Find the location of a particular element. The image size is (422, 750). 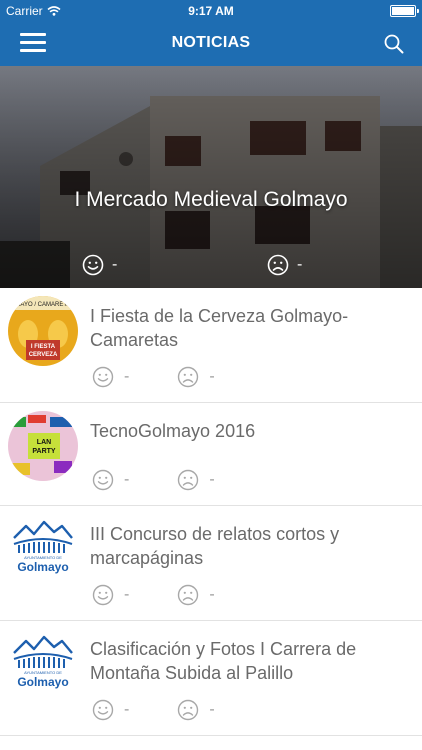

news-thumbnail: LAN PARTY is located at coordinates (43, 446).